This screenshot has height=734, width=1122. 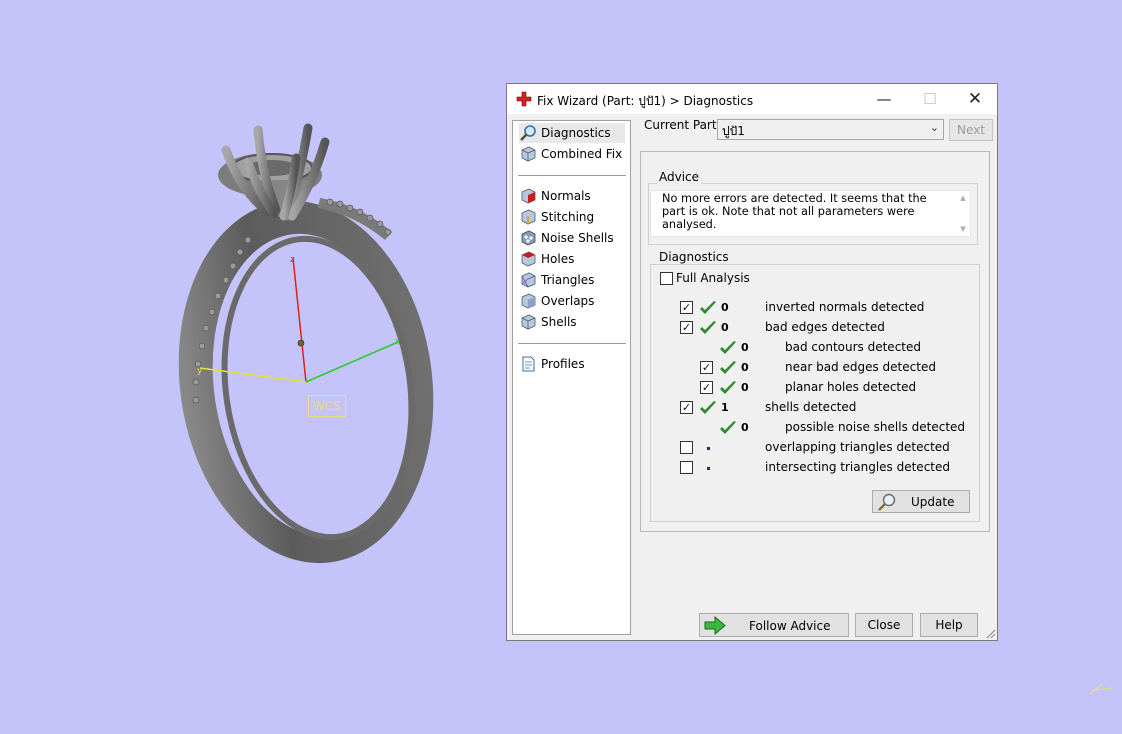 What do you see at coordinates (975, 99) in the screenshot?
I see `close-window-button: ✕` at bounding box center [975, 99].